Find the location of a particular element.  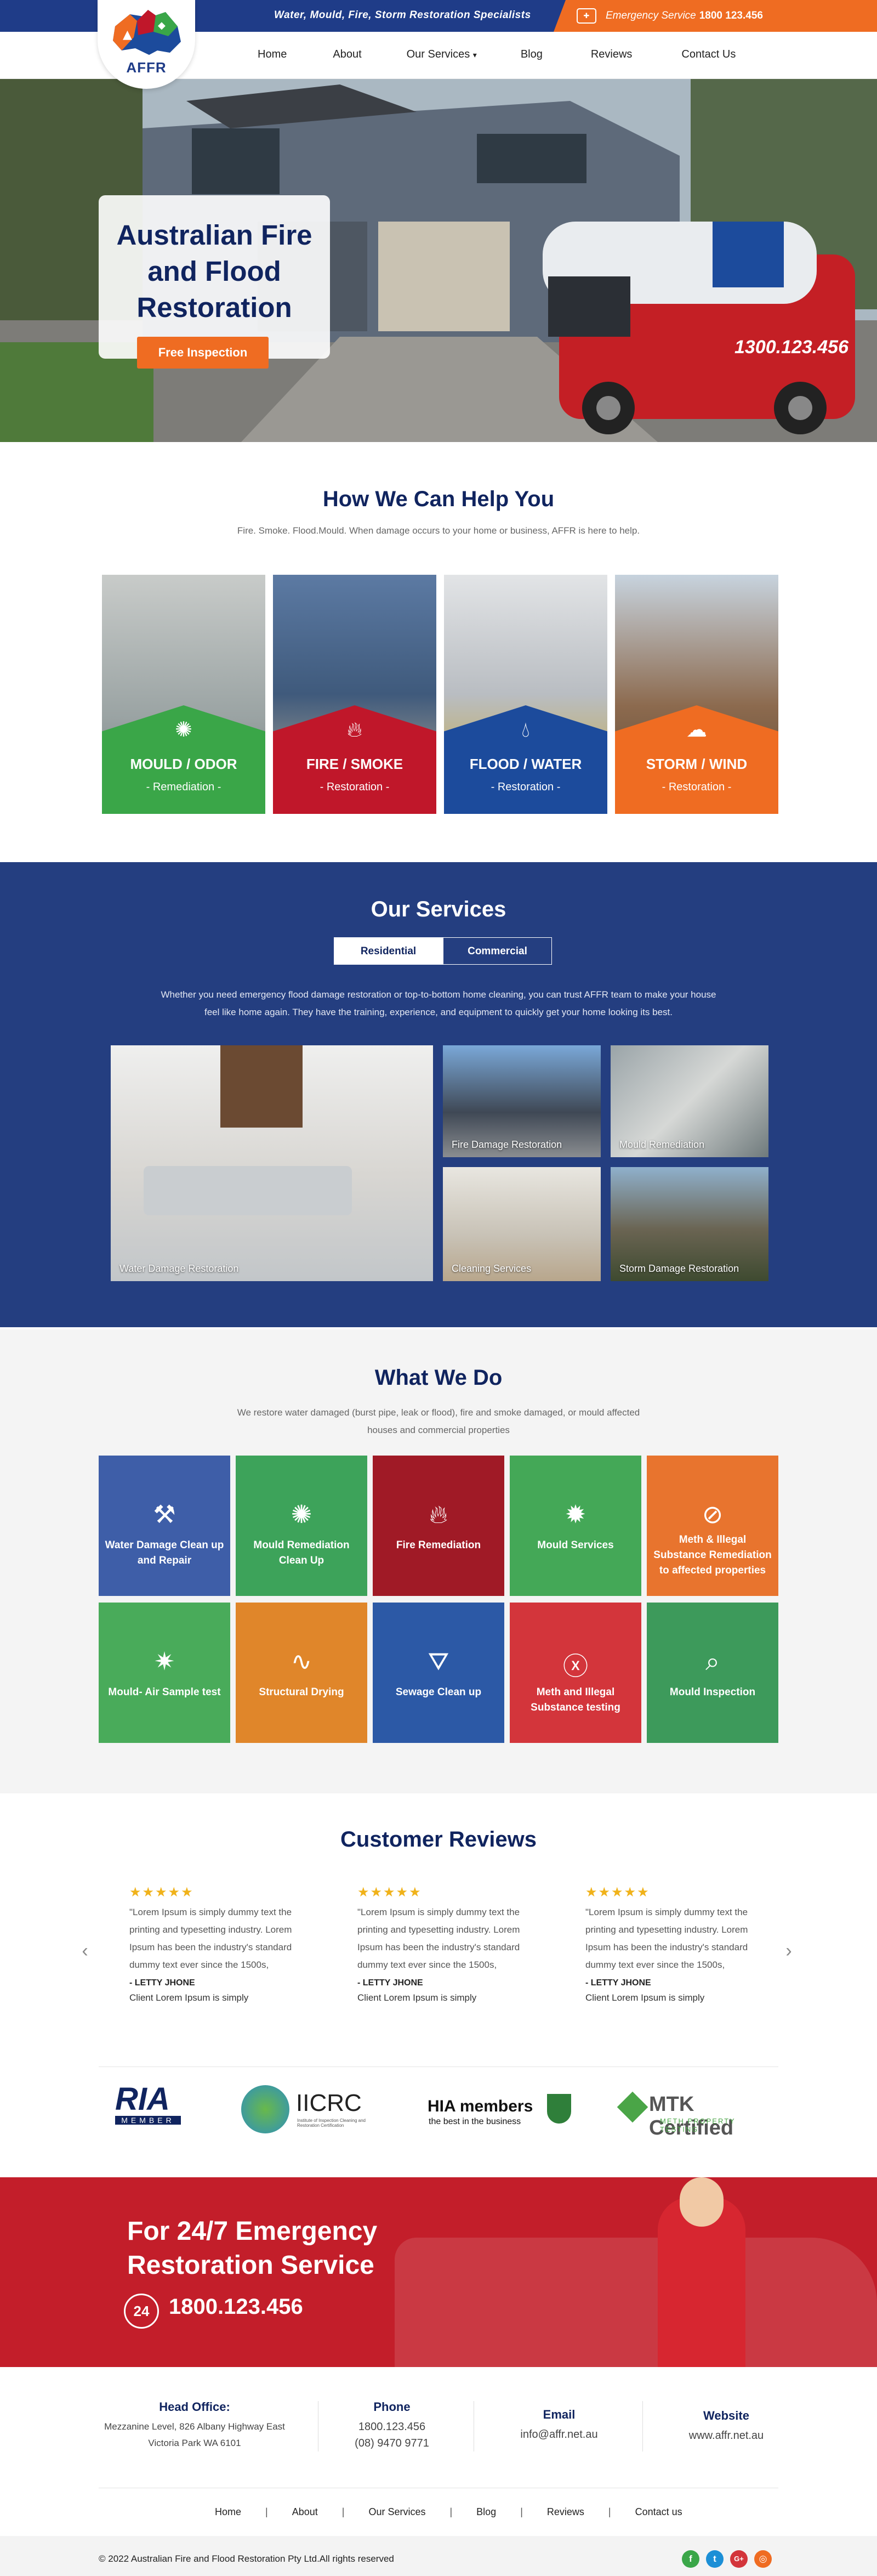

emergency-text: Emergency Service 1800 123.456 is located at coordinates (684, 16).